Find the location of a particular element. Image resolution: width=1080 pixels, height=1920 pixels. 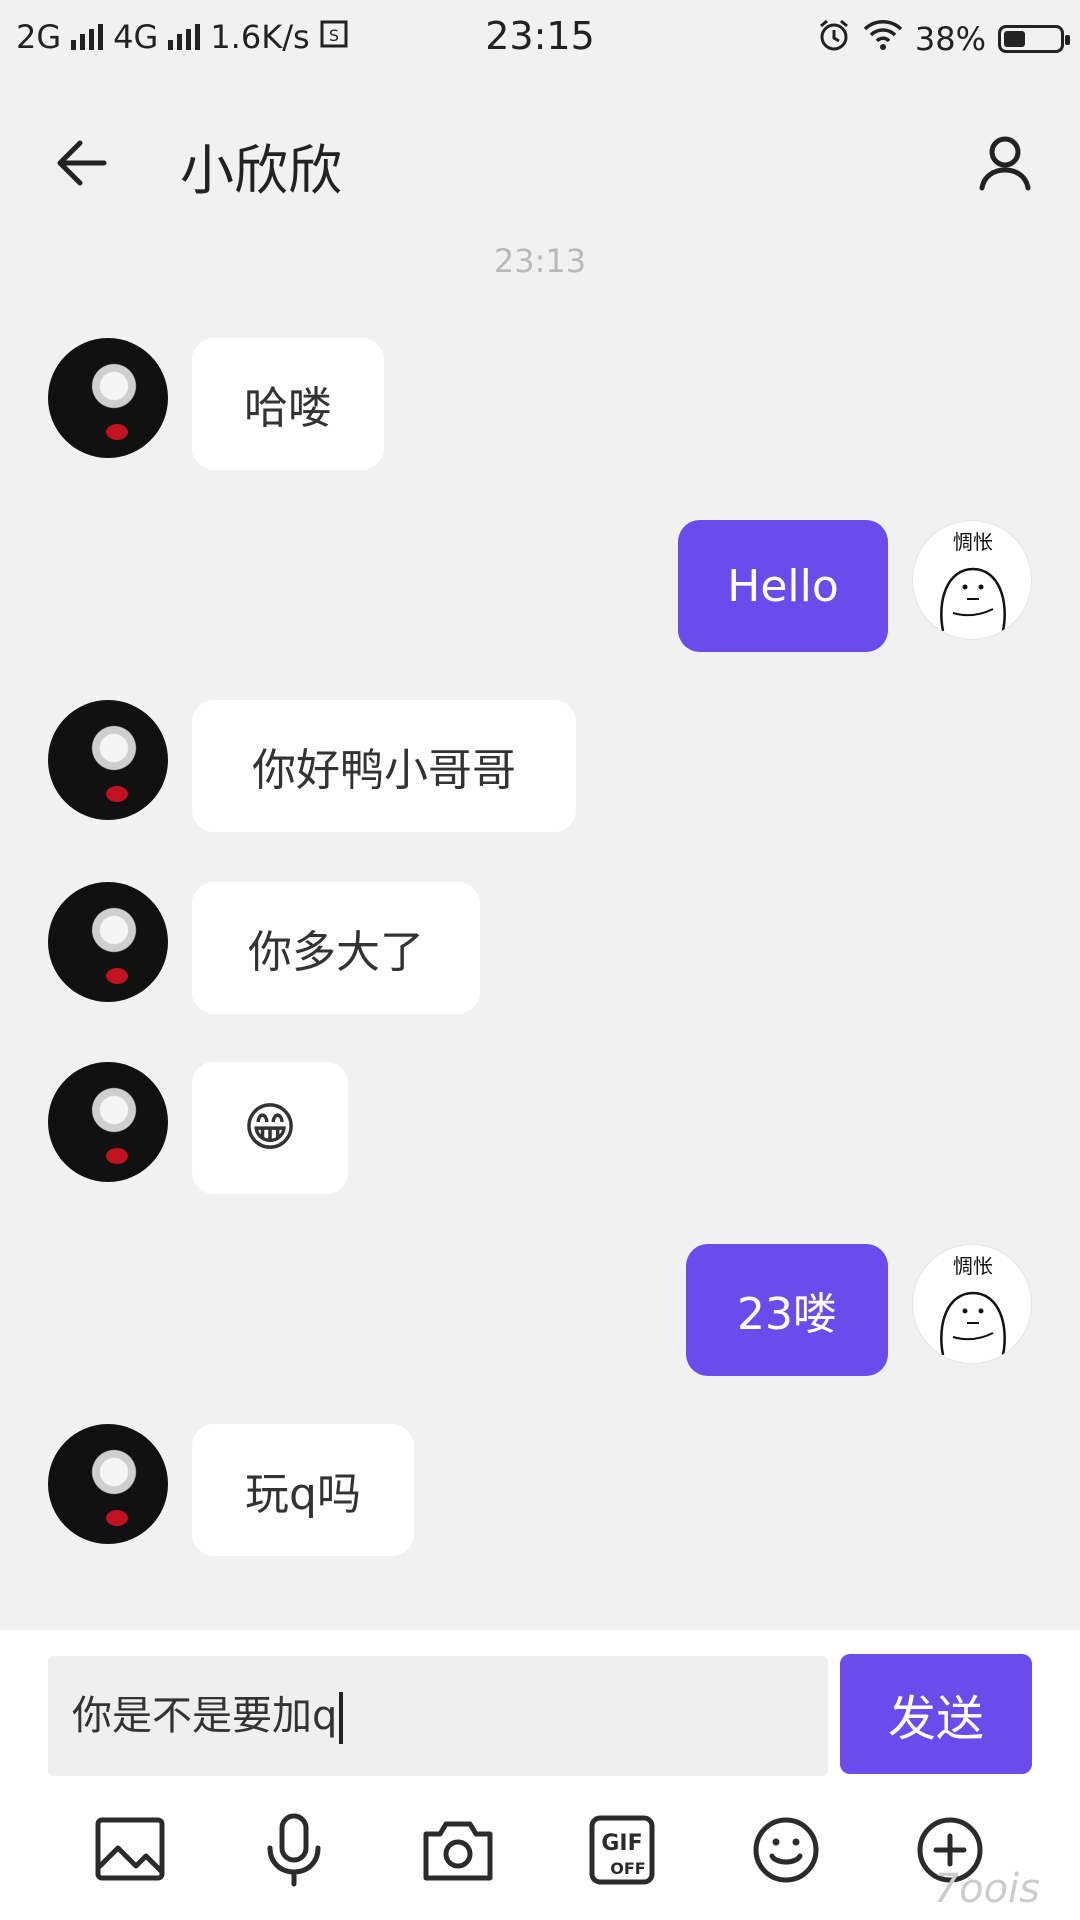

image-button is located at coordinates (130, 1850).